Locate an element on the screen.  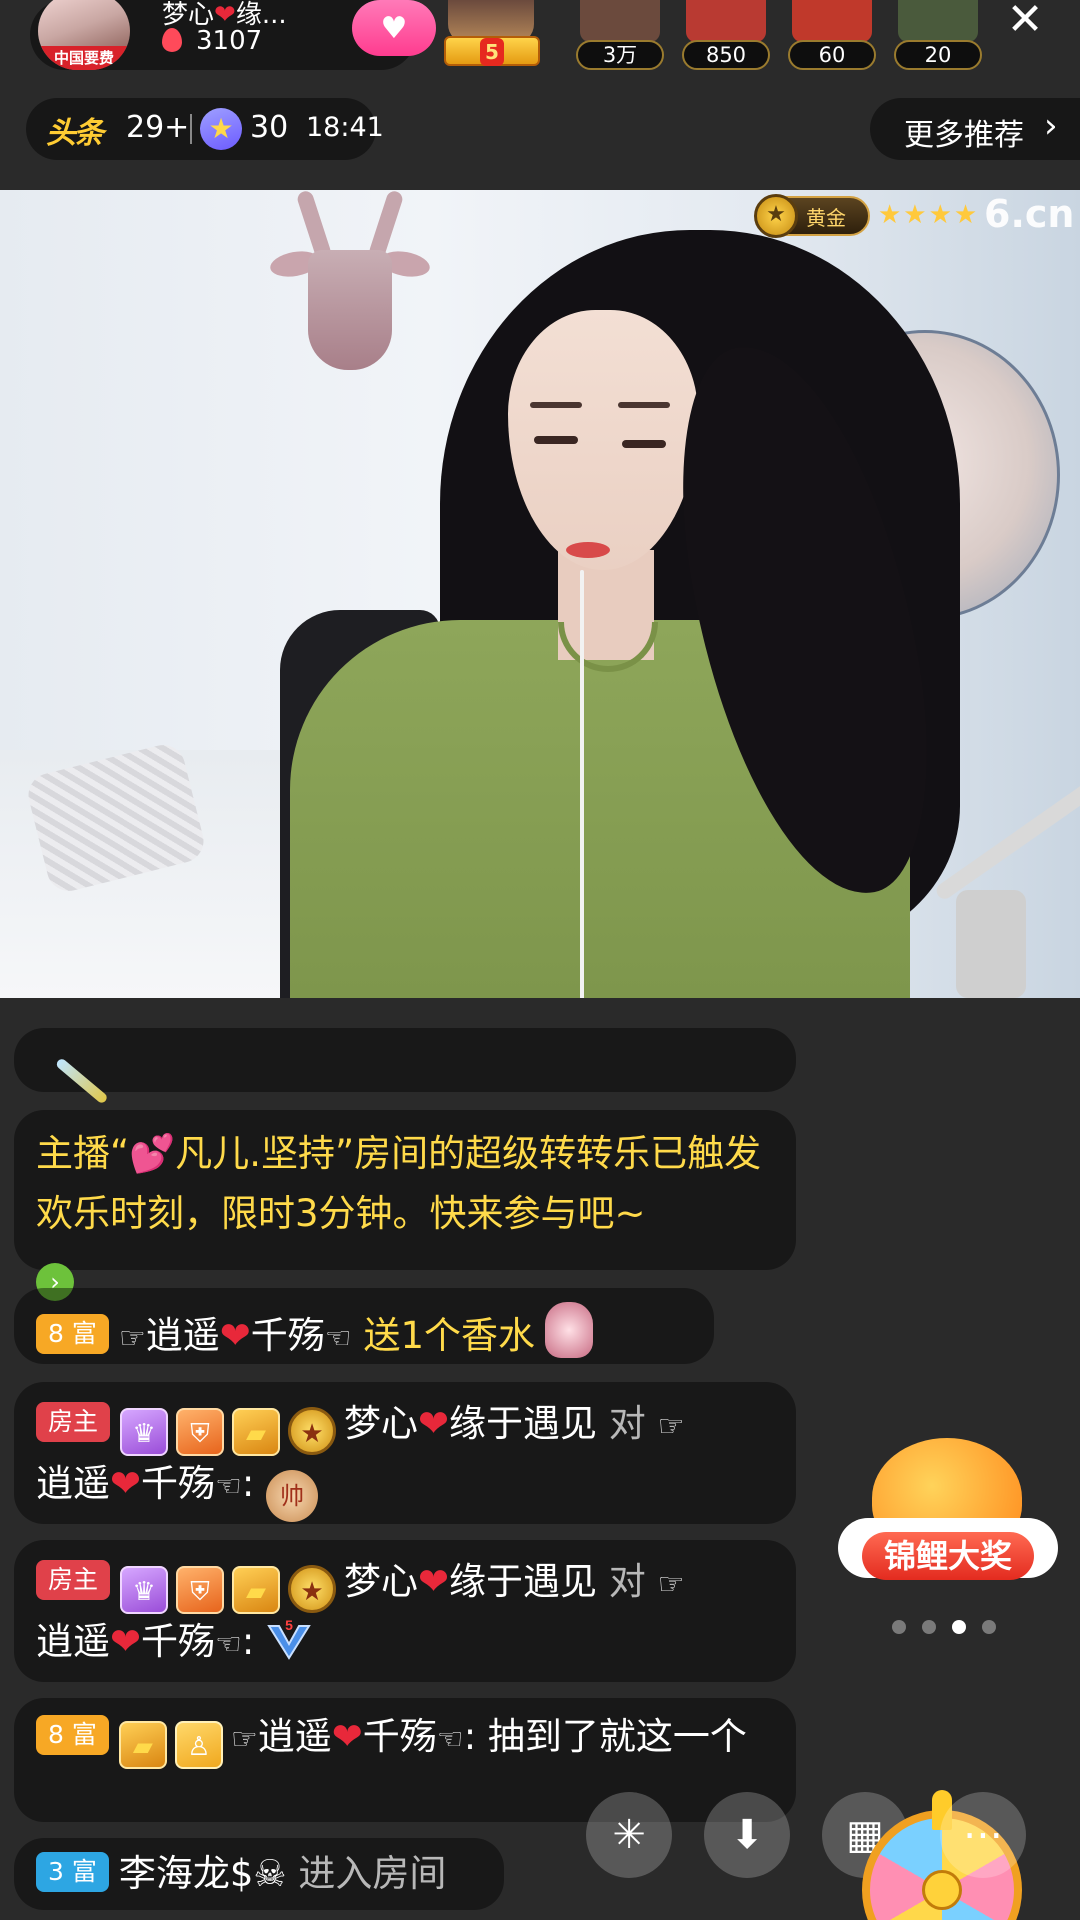
emoji-icon: 💕 is located at coordinates (152, 1153).